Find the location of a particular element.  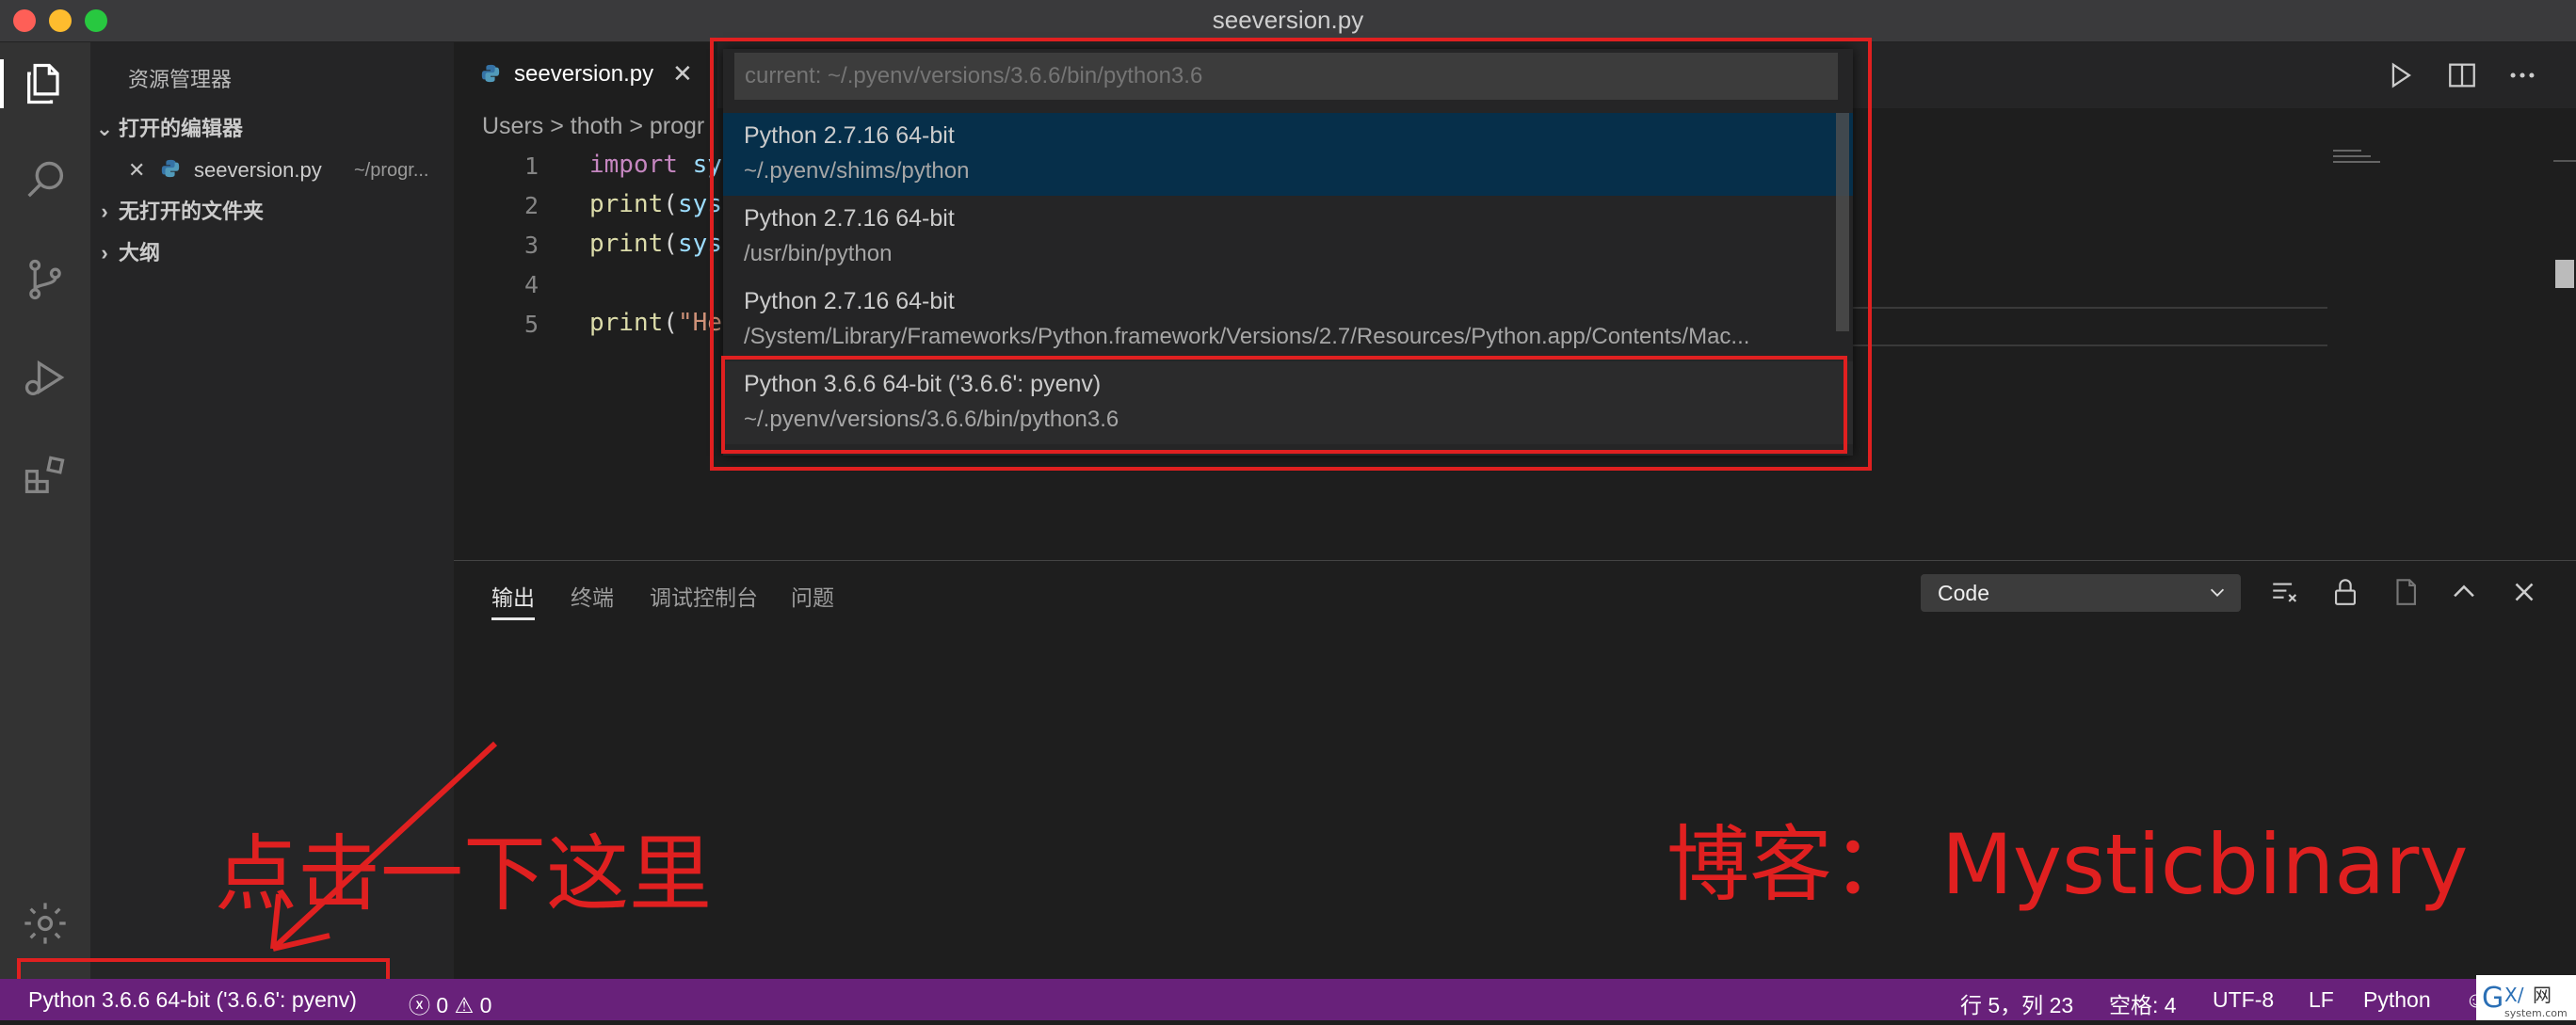

indentation-setting: 空格: 4 is located at coordinates (2143, 1003).